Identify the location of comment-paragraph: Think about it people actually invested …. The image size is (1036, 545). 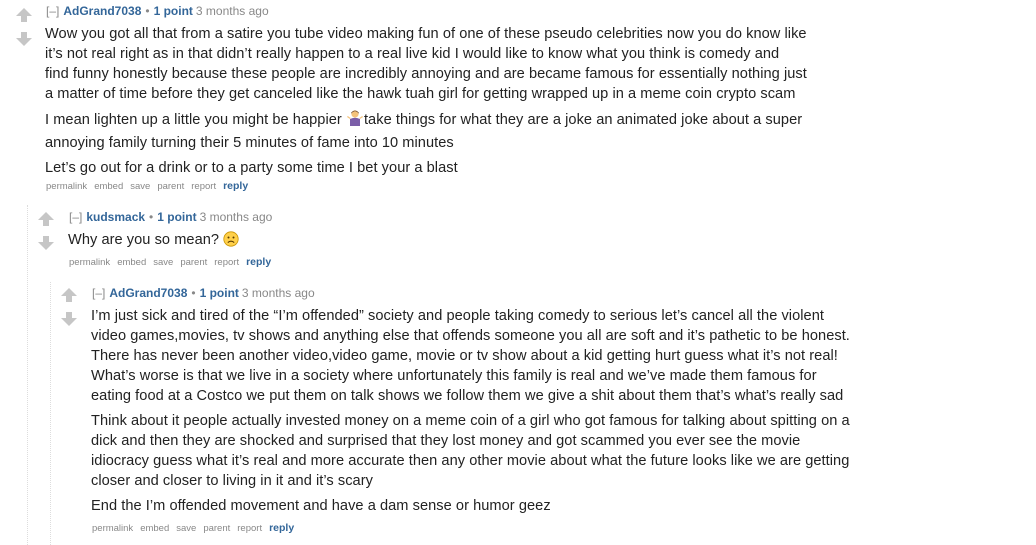
(470, 451).